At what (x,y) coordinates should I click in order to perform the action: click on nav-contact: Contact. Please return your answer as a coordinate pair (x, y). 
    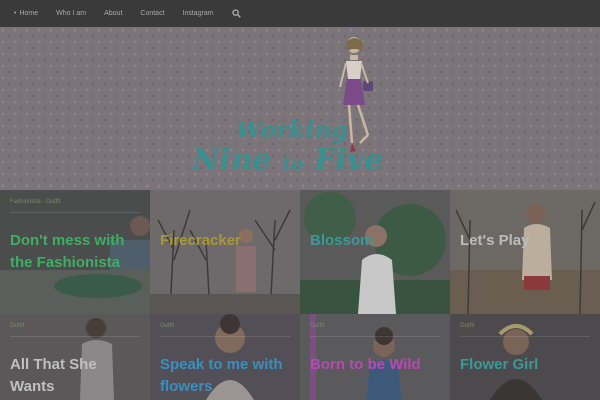
    Looking at the image, I should click on (152, 13).